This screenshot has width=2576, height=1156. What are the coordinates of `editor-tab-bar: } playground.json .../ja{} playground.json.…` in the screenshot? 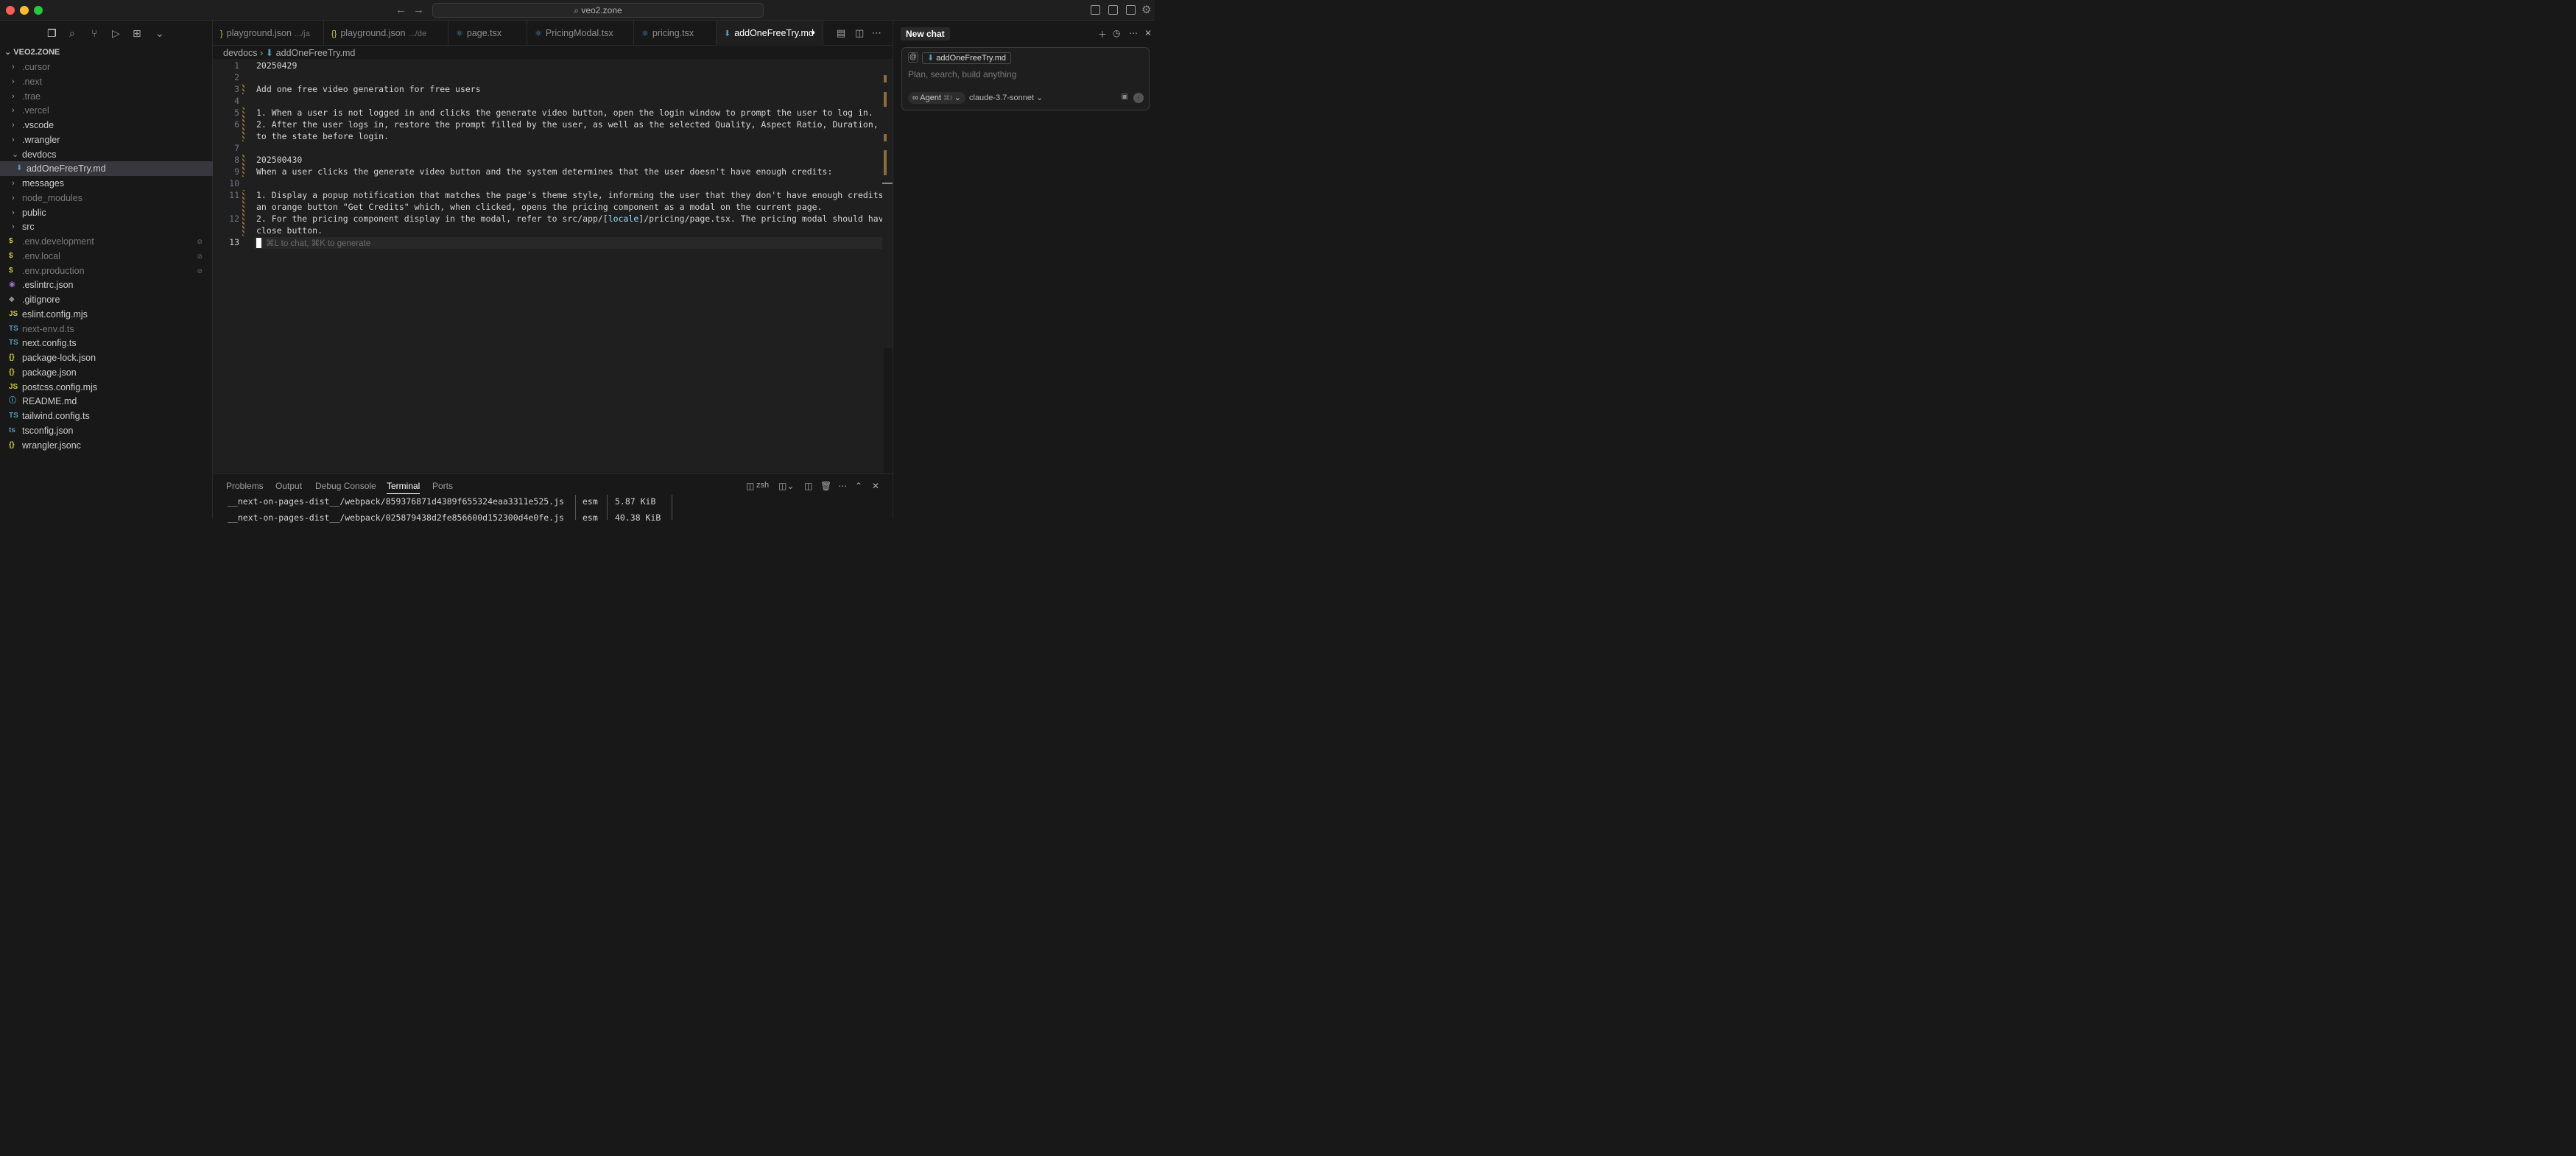 It's located at (553, 33).